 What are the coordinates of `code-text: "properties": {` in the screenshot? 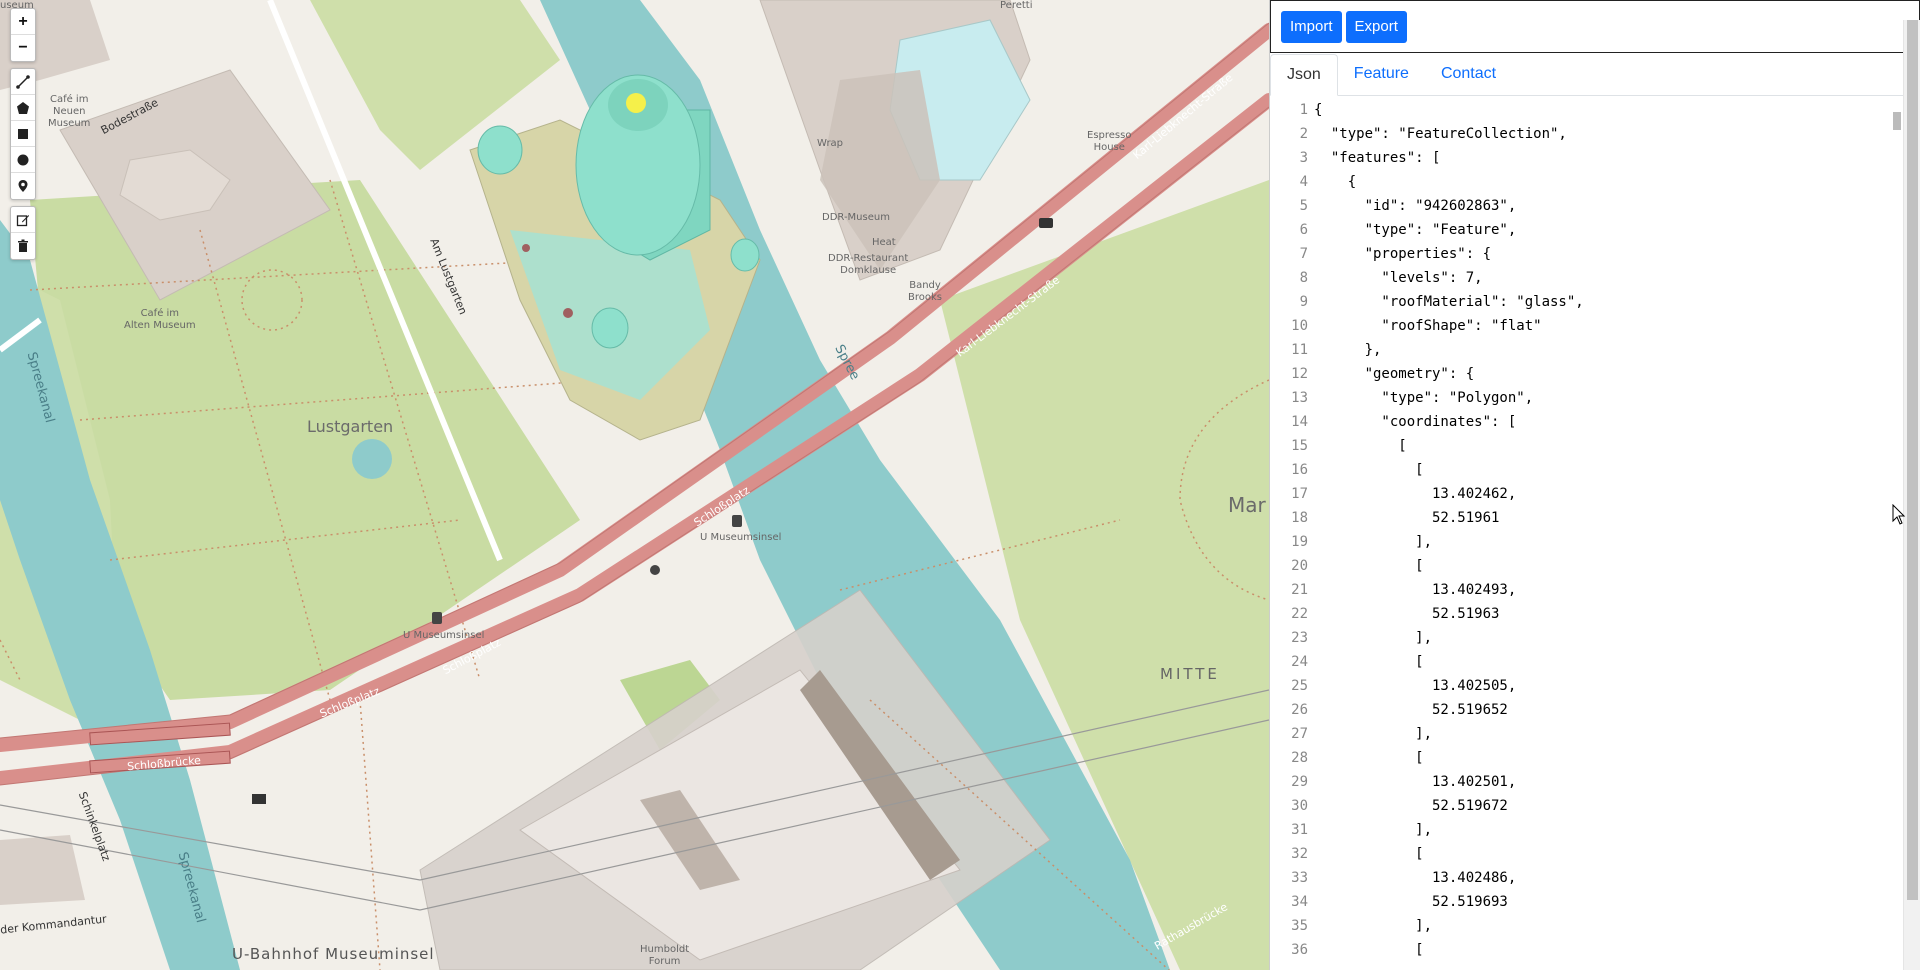 It's located at (1403, 254).